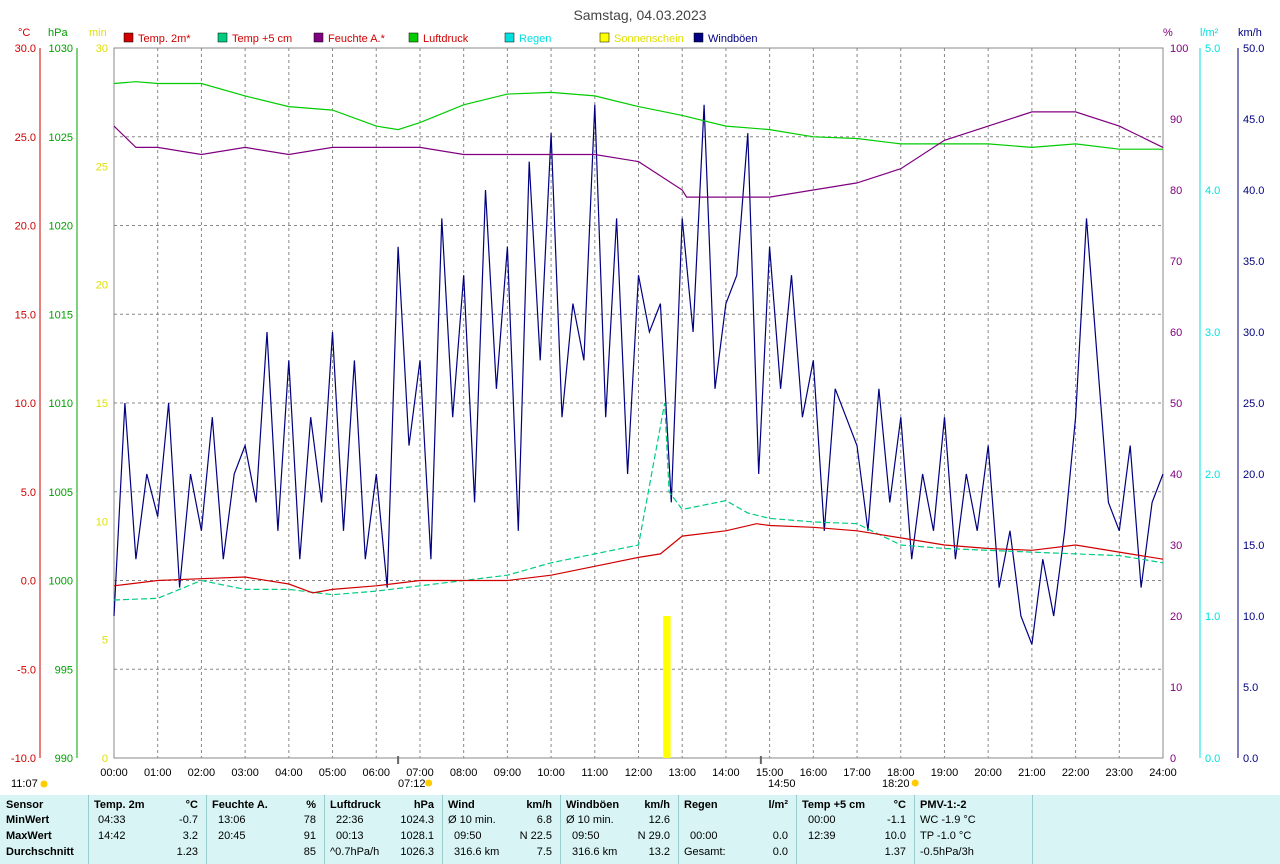 This screenshot has width=1280, height=864. What do you see at coordinates (1179, 49) in the screenshot?
I see `humidity-tick-label: 100` at bounding box center [1179, 49].